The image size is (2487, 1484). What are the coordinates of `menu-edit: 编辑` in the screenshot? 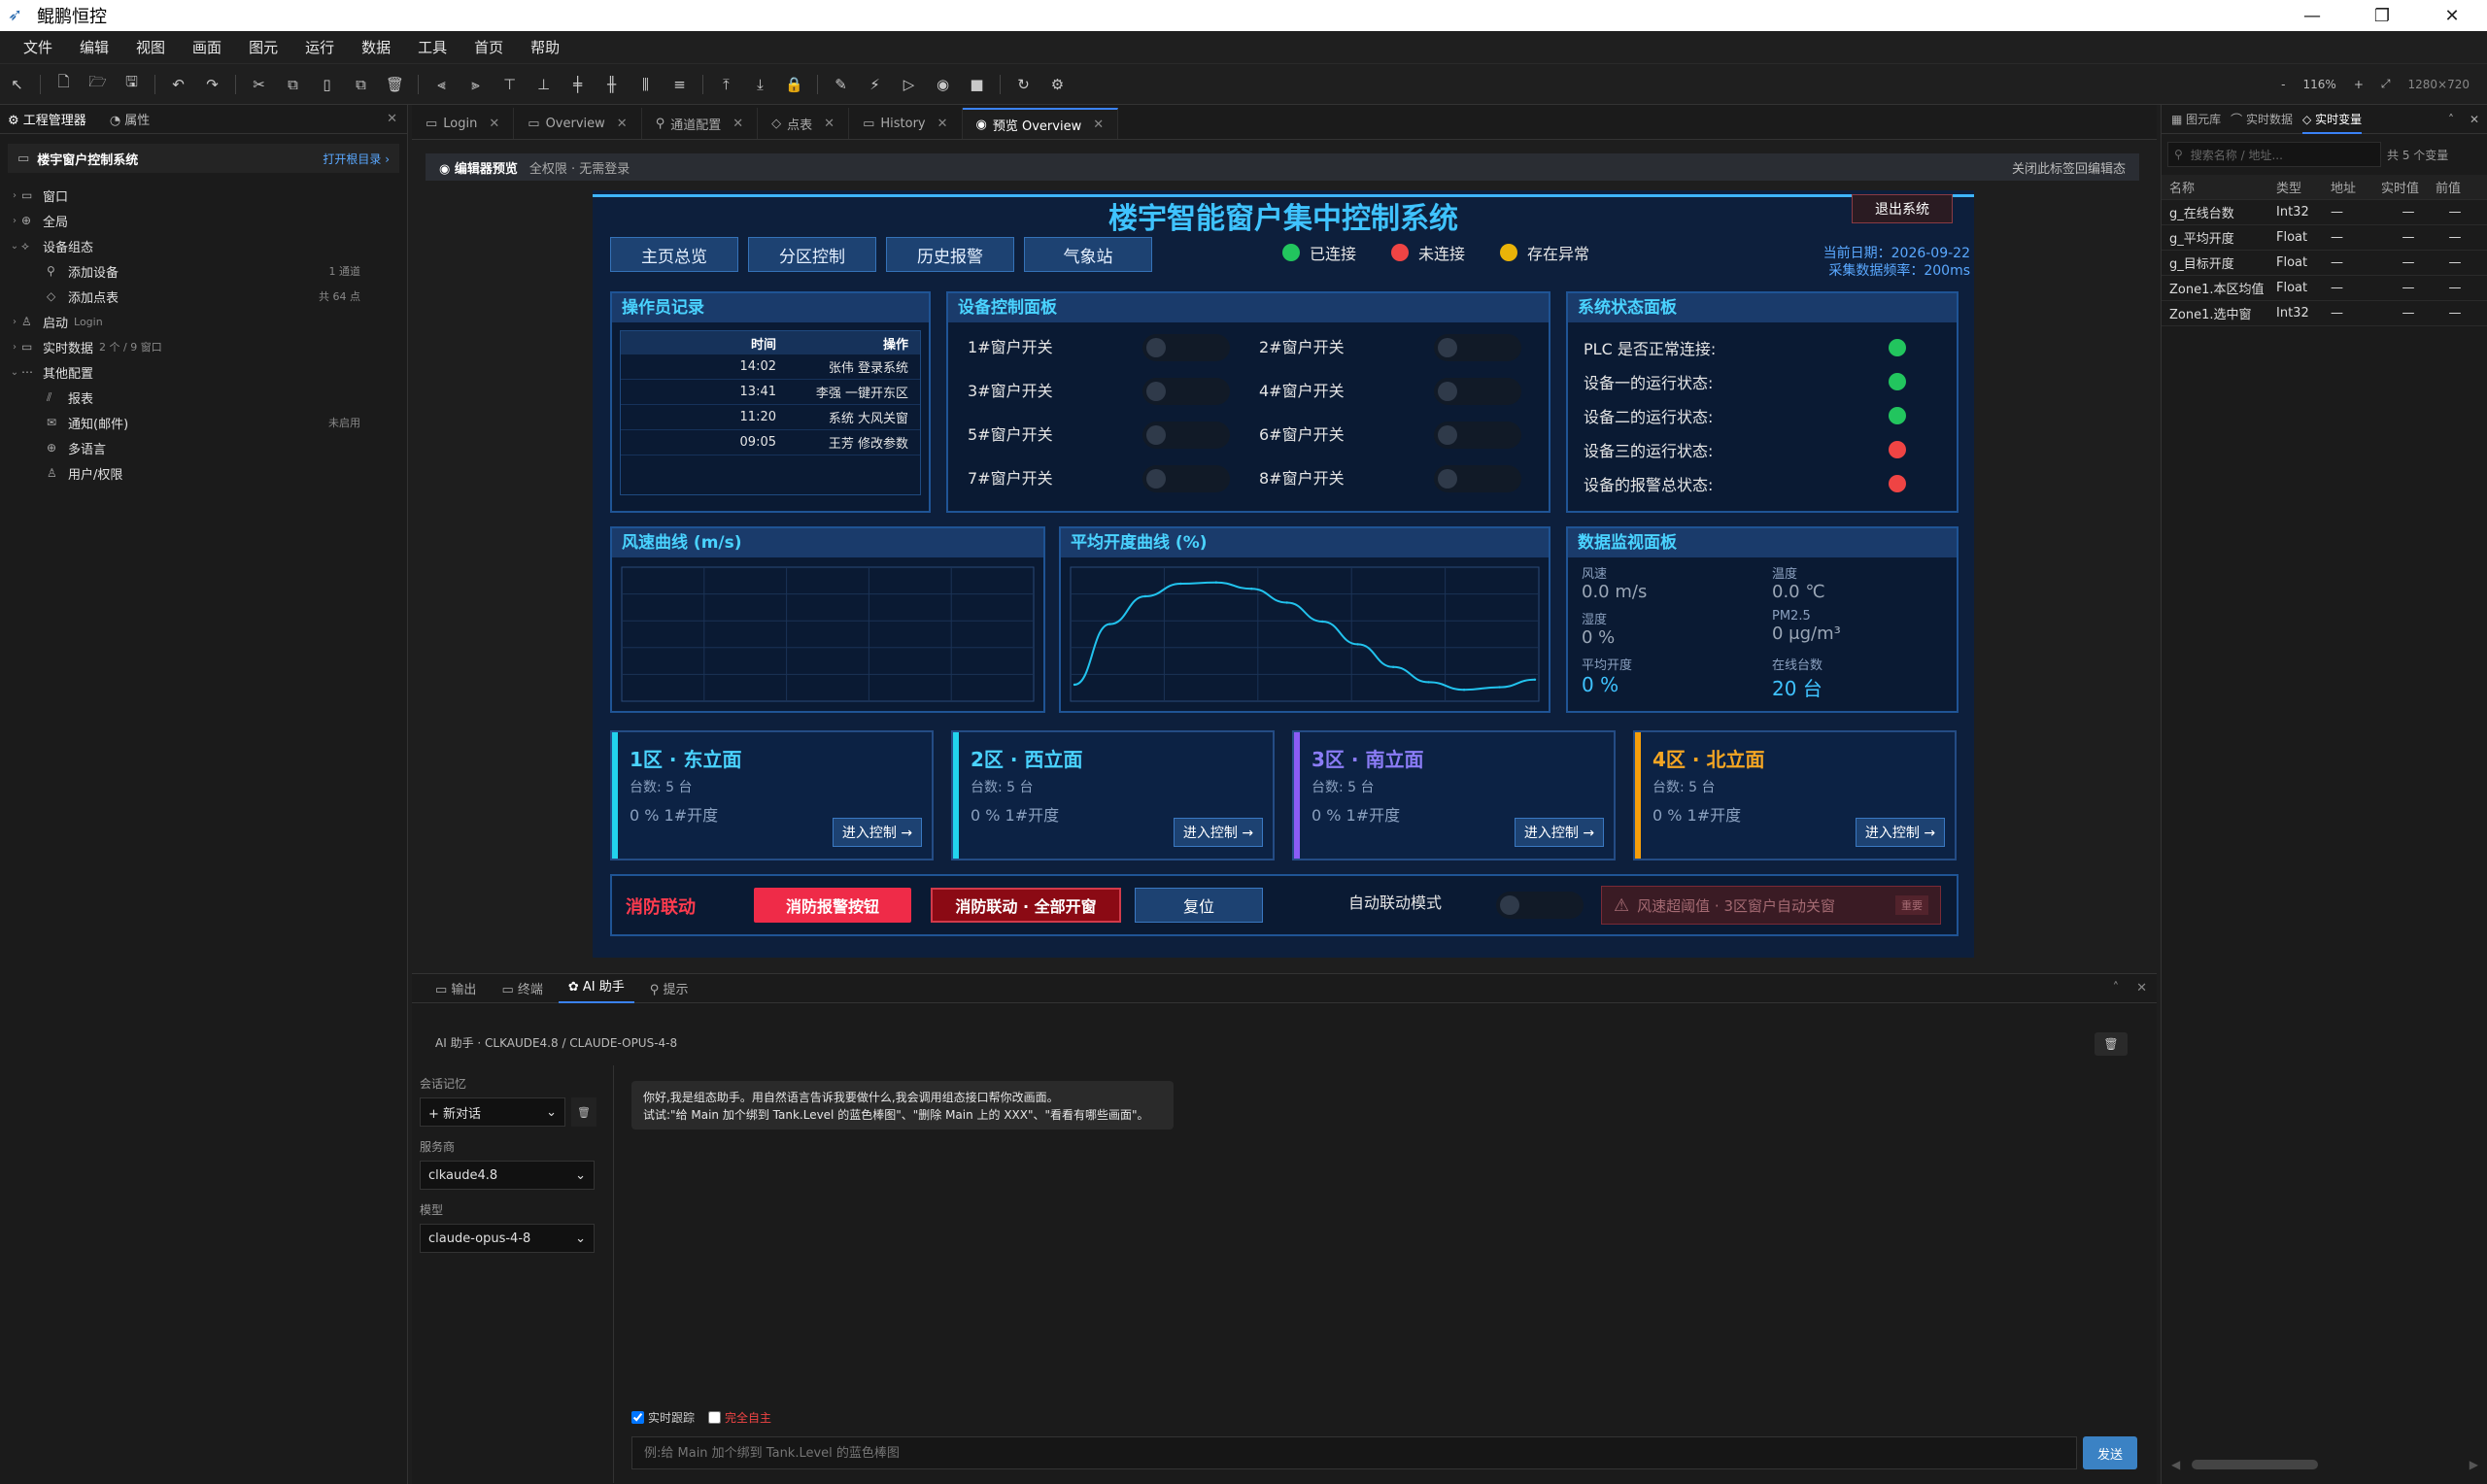 It's located at (94, 47).